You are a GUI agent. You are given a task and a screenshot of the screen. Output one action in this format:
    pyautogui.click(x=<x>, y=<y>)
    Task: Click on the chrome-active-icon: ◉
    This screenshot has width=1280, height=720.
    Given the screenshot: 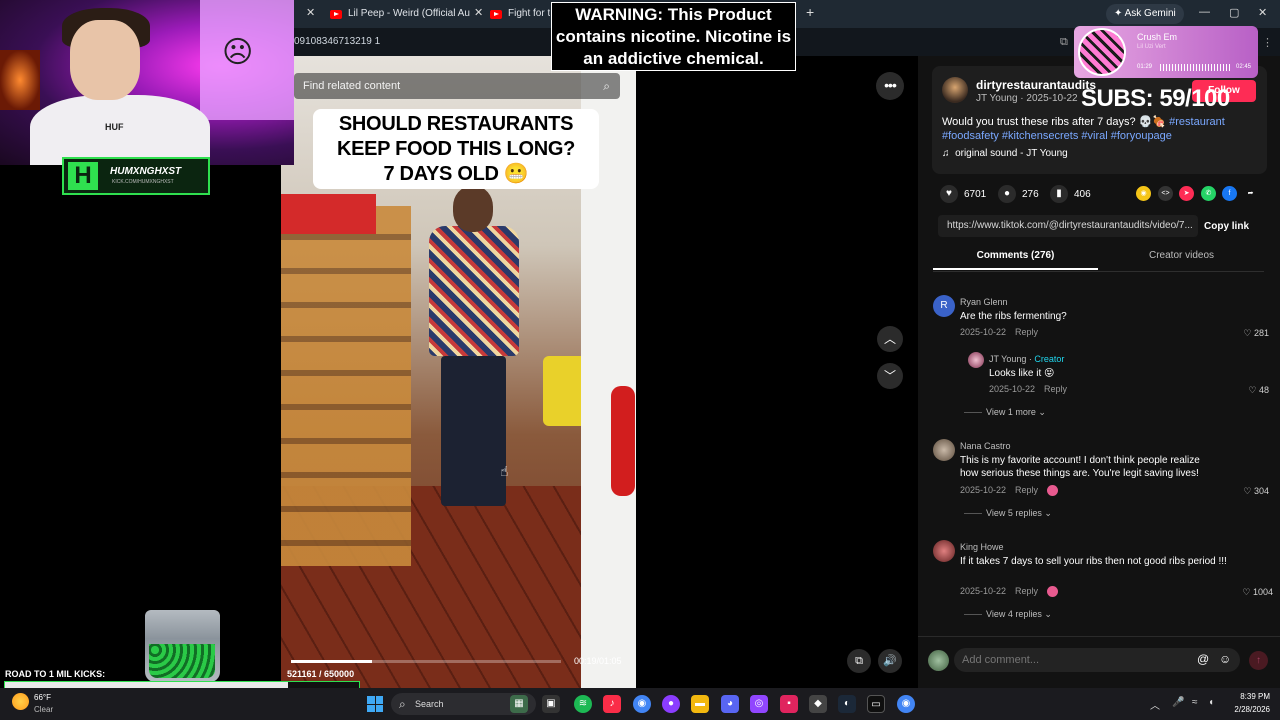 What is the action you would take?
    pyautogui.click(x=906, y=704)
    